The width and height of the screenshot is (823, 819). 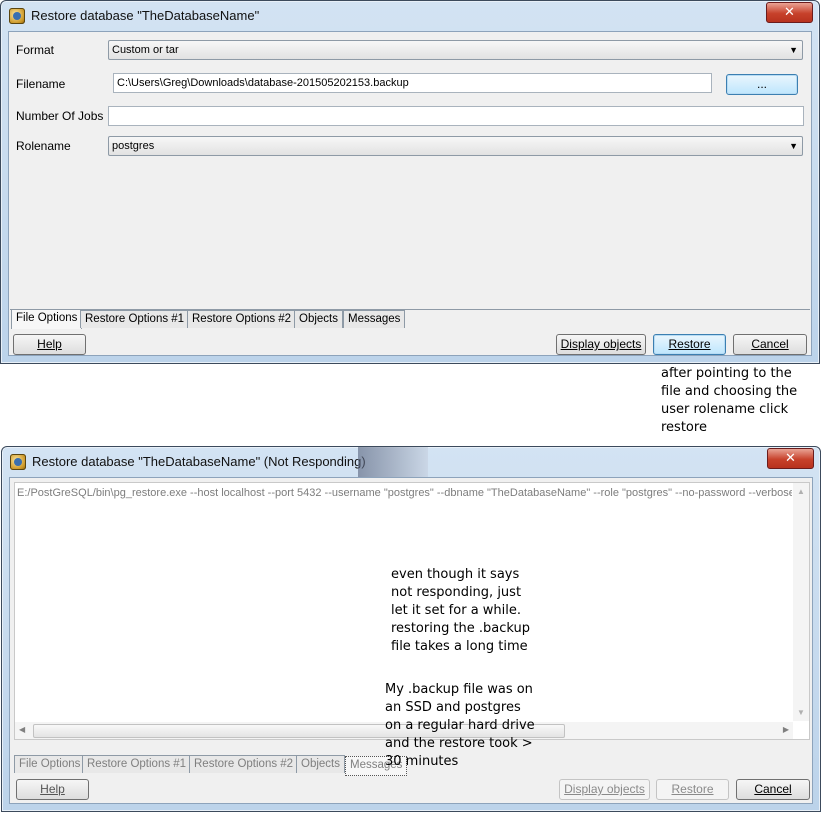 What do you see at coordinates (785, 729) in the screenshot?
I see `scroll-right-icon: ▶` at bounding box center [785, 729].